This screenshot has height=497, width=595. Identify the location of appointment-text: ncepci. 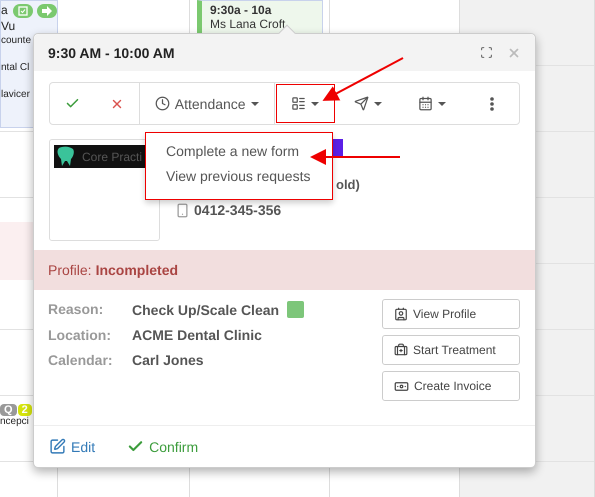
(14, 421).